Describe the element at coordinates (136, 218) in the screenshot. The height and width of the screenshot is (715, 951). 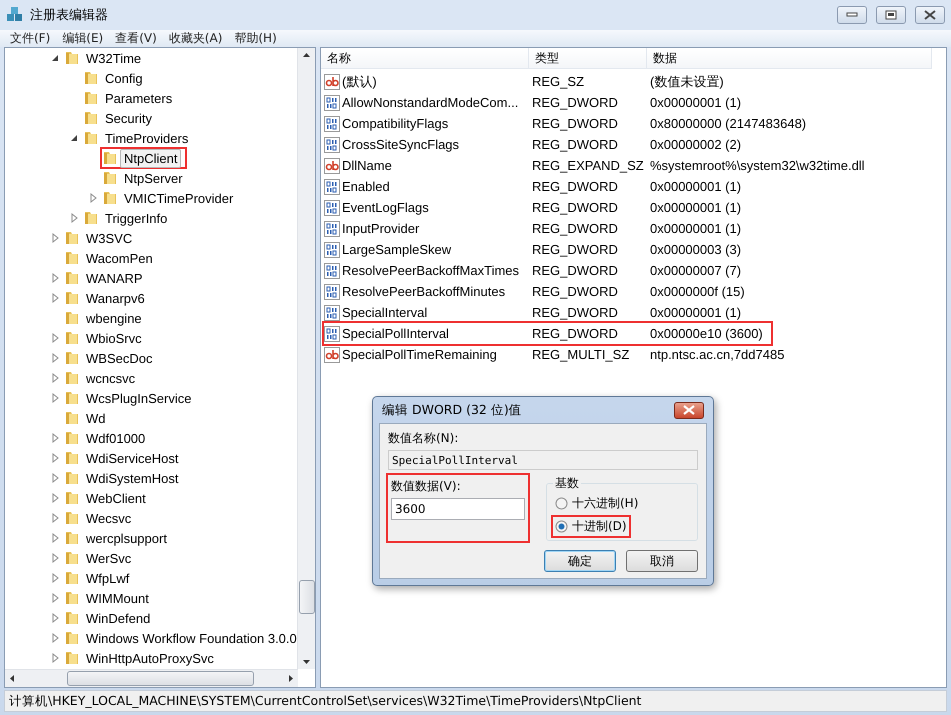
I see `tree-item: TriggerInfo` at that location.